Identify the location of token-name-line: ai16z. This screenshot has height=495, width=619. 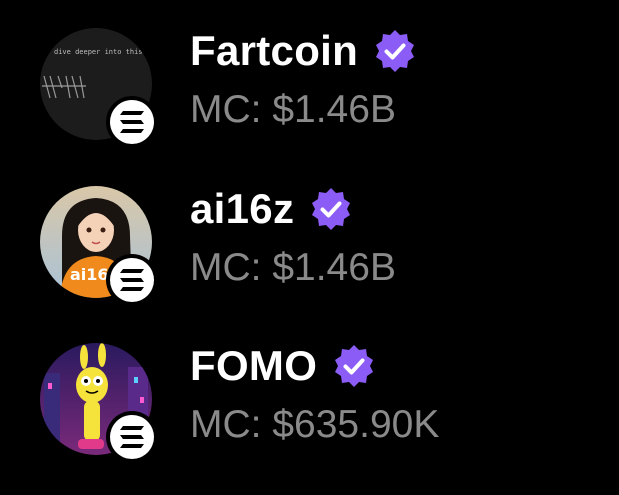
(272, 209).